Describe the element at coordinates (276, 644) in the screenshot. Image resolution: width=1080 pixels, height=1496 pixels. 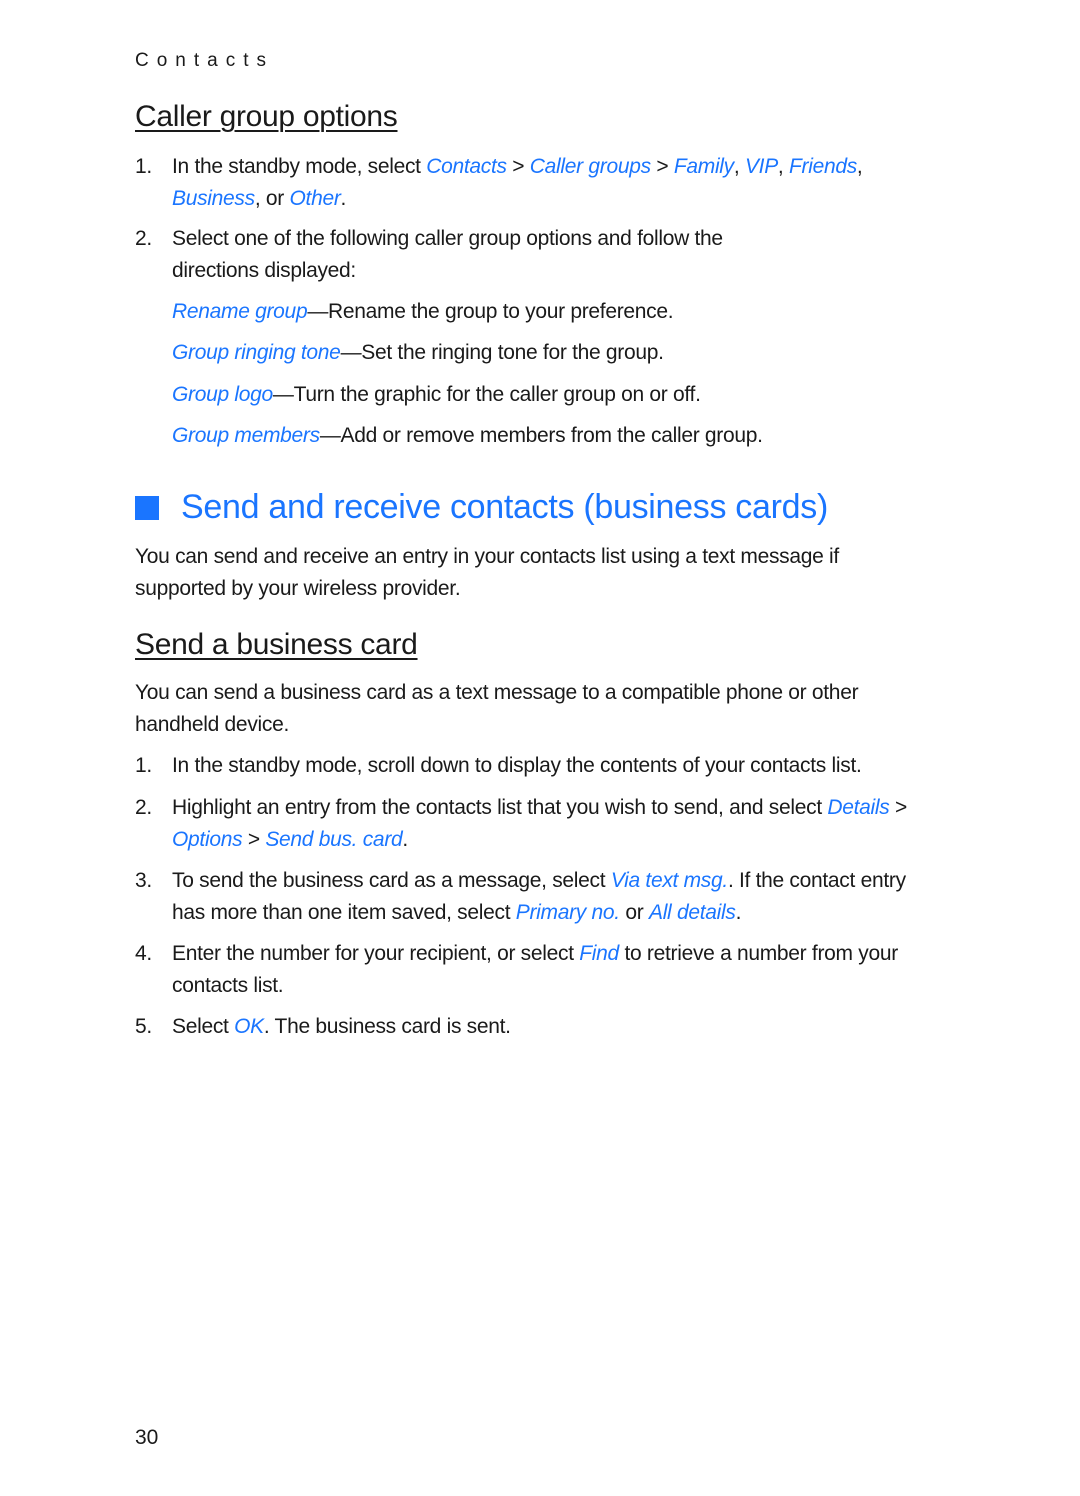
I see `send-card-heading: Send a business card` at that location.